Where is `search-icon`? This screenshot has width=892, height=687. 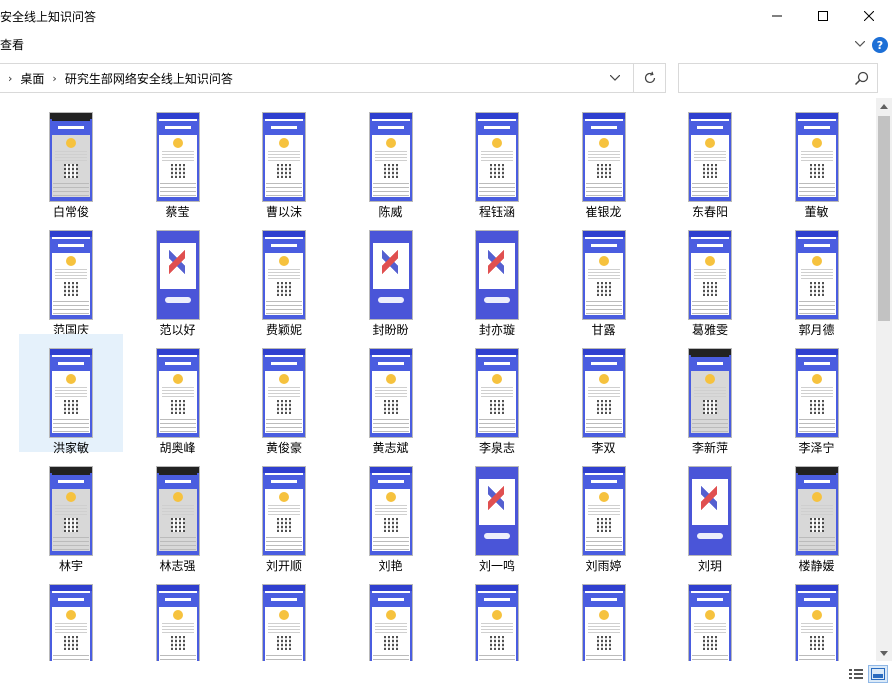 search-icon is located at coordinates (862, 79).